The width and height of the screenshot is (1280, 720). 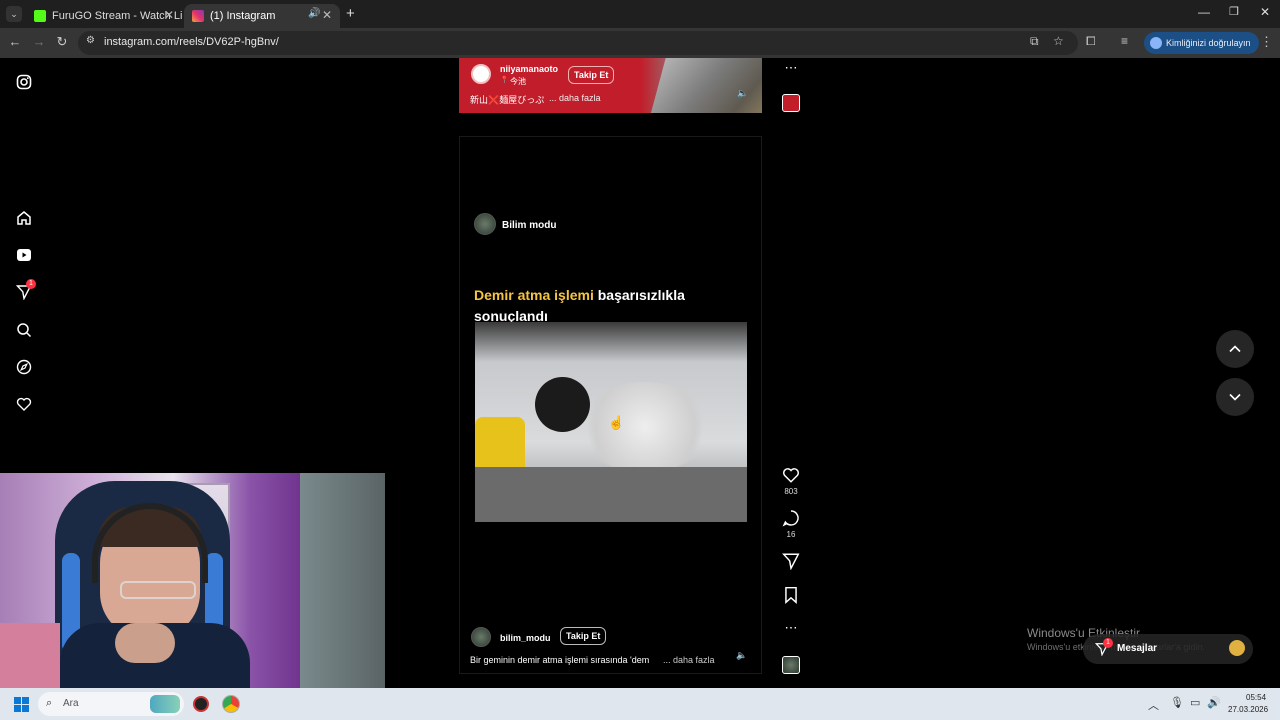 I want to click on channel-name: Bilim modu, so click(x=529, y=225).